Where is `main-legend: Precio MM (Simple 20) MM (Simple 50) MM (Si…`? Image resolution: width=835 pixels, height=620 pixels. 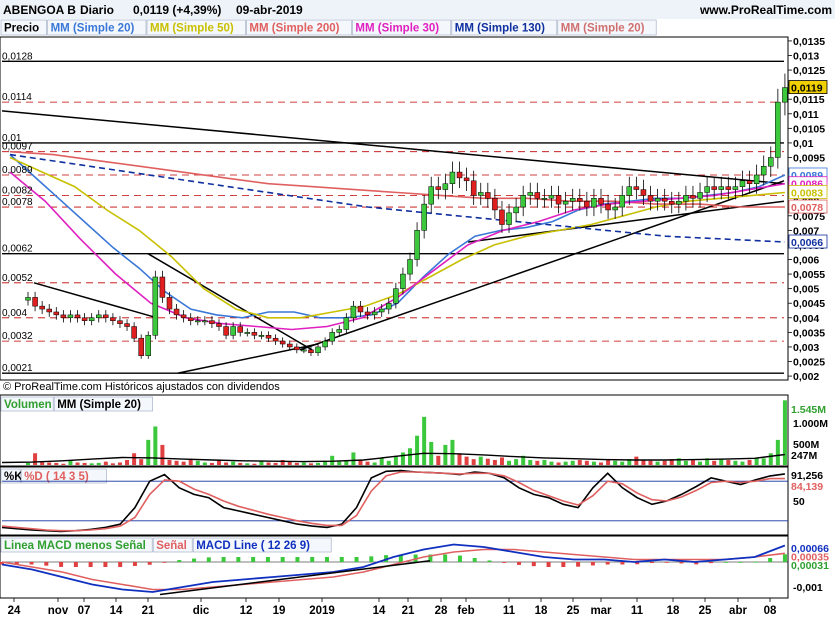
main-legend: Precio MM (Simple 20) MM (Simple 50) MM (Si… is located at coordinates (328, 27).